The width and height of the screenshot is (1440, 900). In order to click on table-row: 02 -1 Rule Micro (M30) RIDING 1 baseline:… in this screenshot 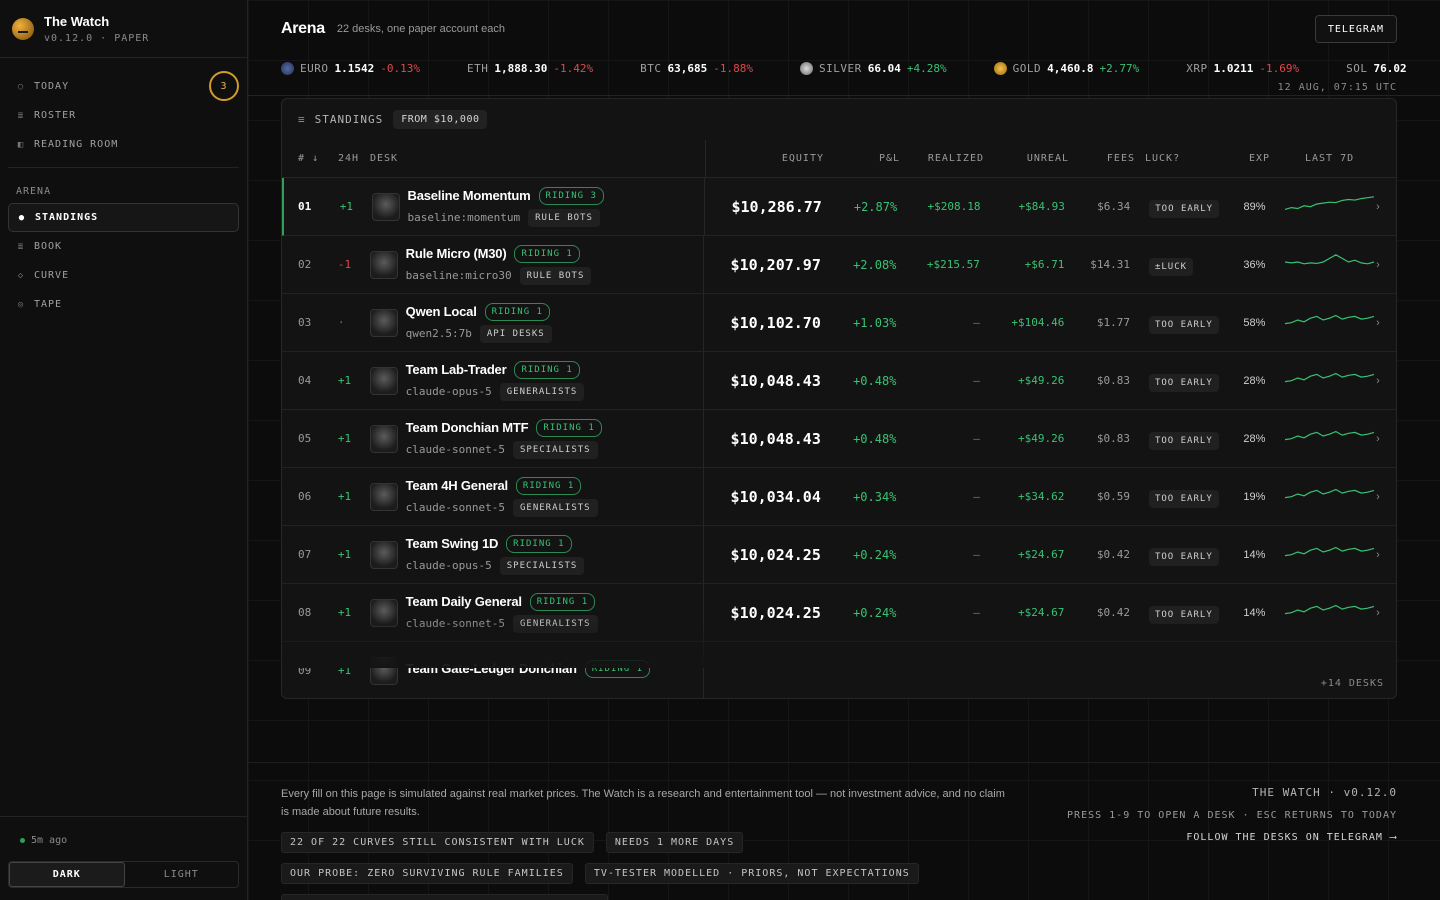, I will do `click(839, 265)`.